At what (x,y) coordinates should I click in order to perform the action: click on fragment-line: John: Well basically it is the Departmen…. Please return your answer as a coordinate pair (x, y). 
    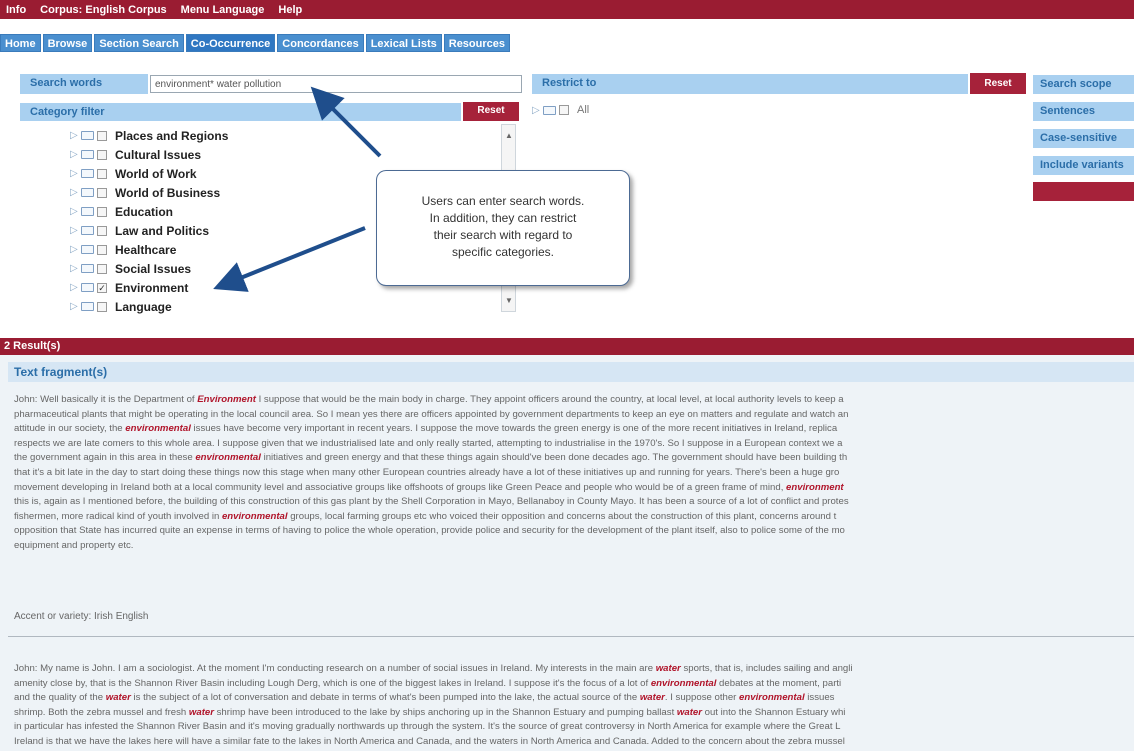
    Looking at the image, I should click on (574, 400).